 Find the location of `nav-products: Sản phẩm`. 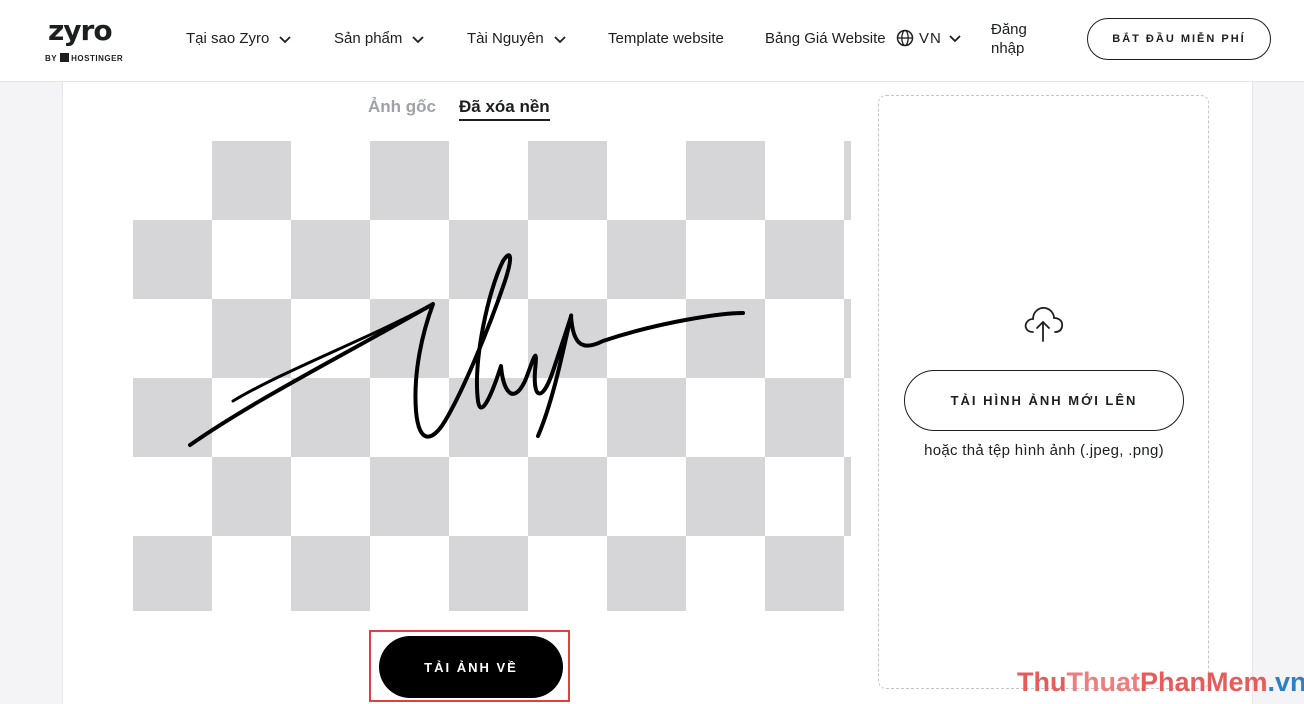

nav-products: Sản phẩm is located at coordinates (380, 38).